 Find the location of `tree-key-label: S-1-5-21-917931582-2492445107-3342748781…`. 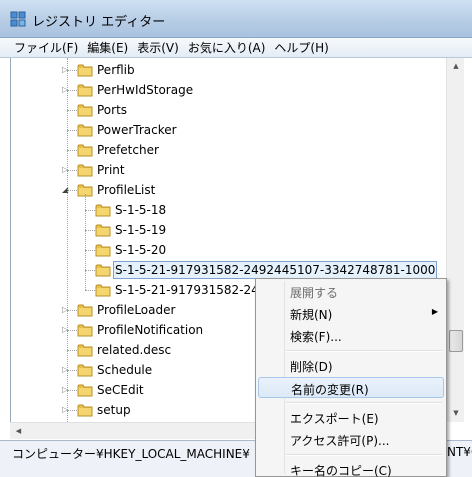

tree-key-label: S-1-5-21-917931582-2492445107-3342748781… is located at coordinates (275, 270).